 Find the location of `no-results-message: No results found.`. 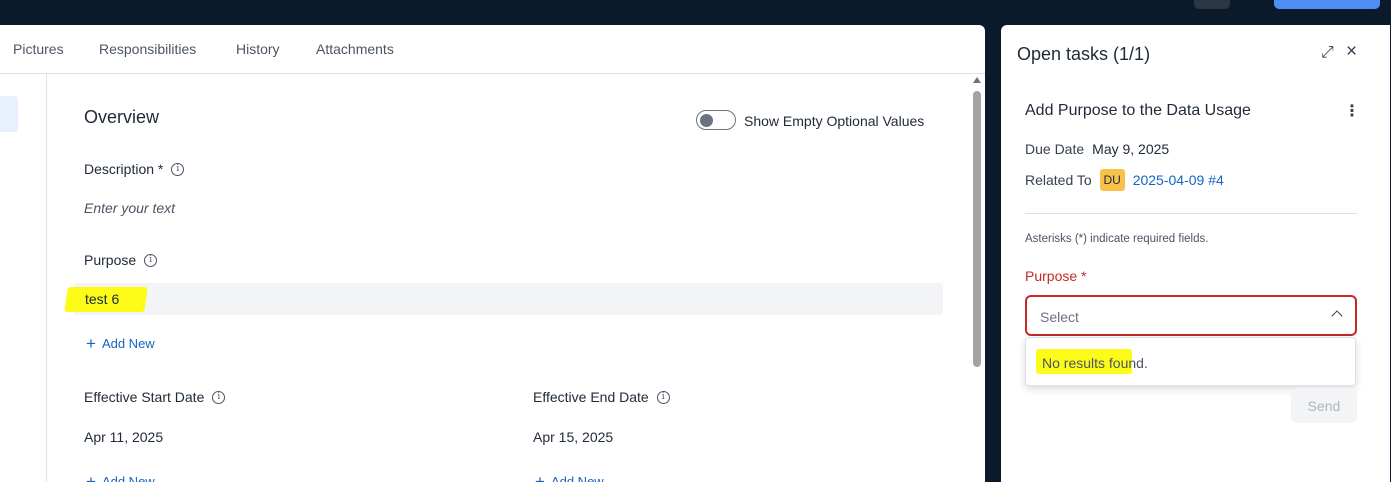

no-results-message: No results found. is located at coordinates (1095, 363).